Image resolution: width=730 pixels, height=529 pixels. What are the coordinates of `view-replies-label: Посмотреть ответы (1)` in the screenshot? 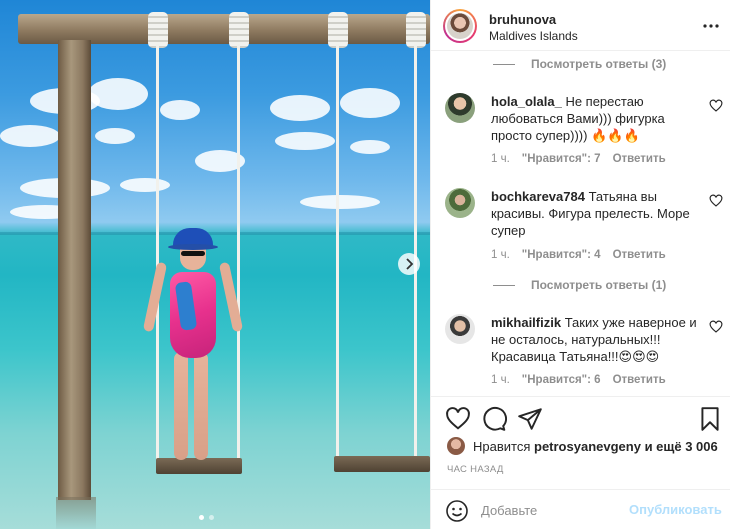 It's located at (599, 285).